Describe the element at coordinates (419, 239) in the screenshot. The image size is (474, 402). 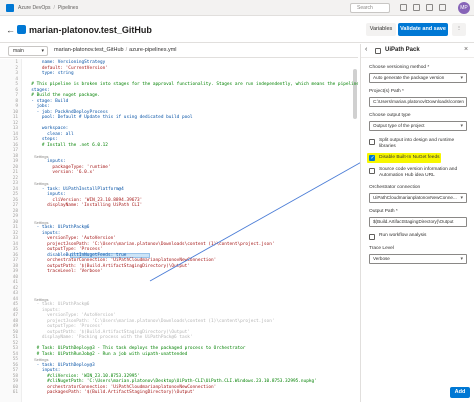
I see `run-workflow-checkbox: Run workflow analysis` at that location.